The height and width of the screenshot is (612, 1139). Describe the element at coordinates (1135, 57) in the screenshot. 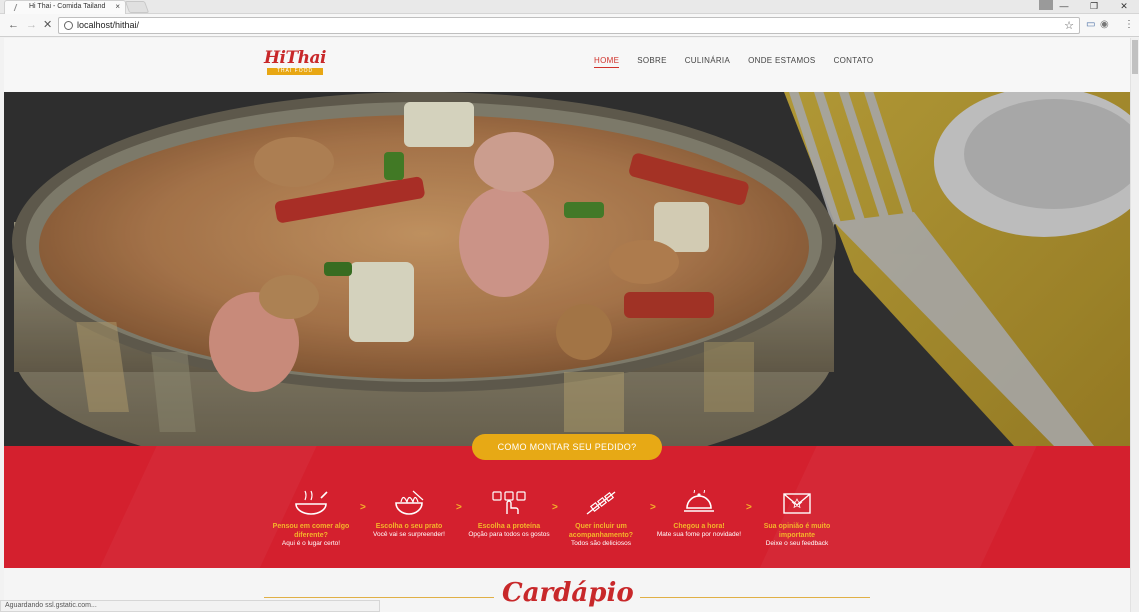

I see `scrollbar-thumb` at that location.